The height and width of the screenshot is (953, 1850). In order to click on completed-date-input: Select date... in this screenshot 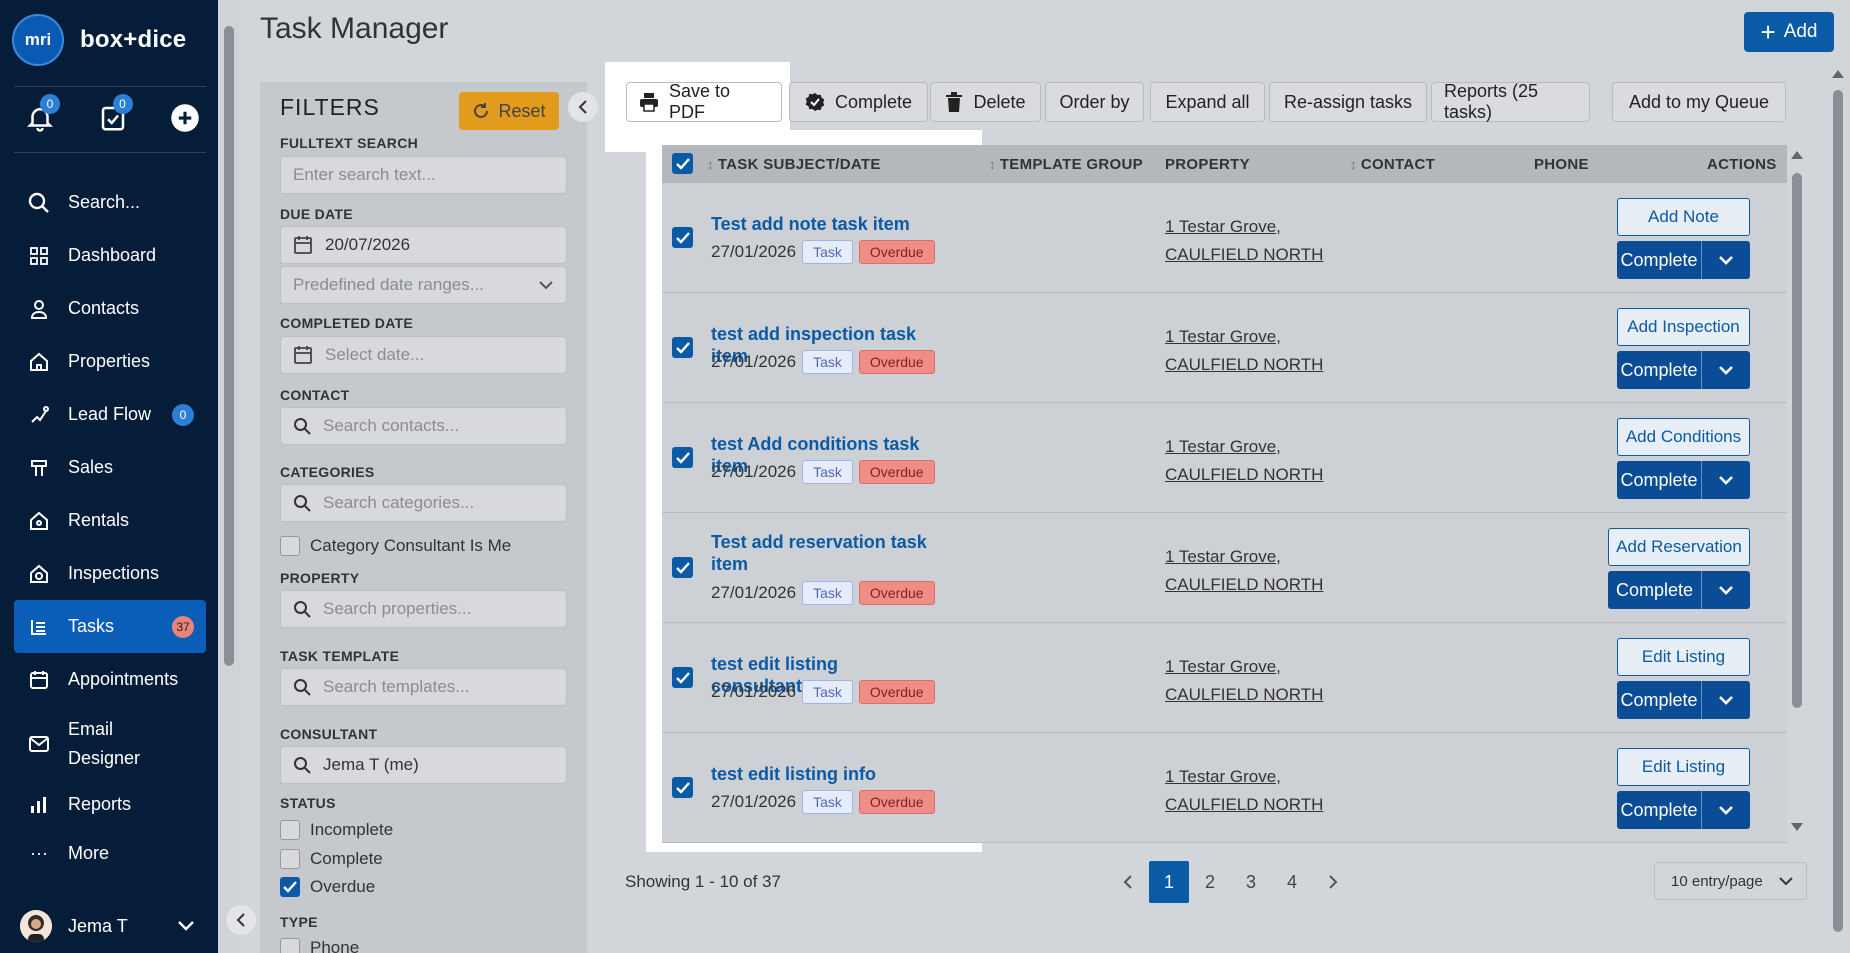, I will do `click(423, 355)`.